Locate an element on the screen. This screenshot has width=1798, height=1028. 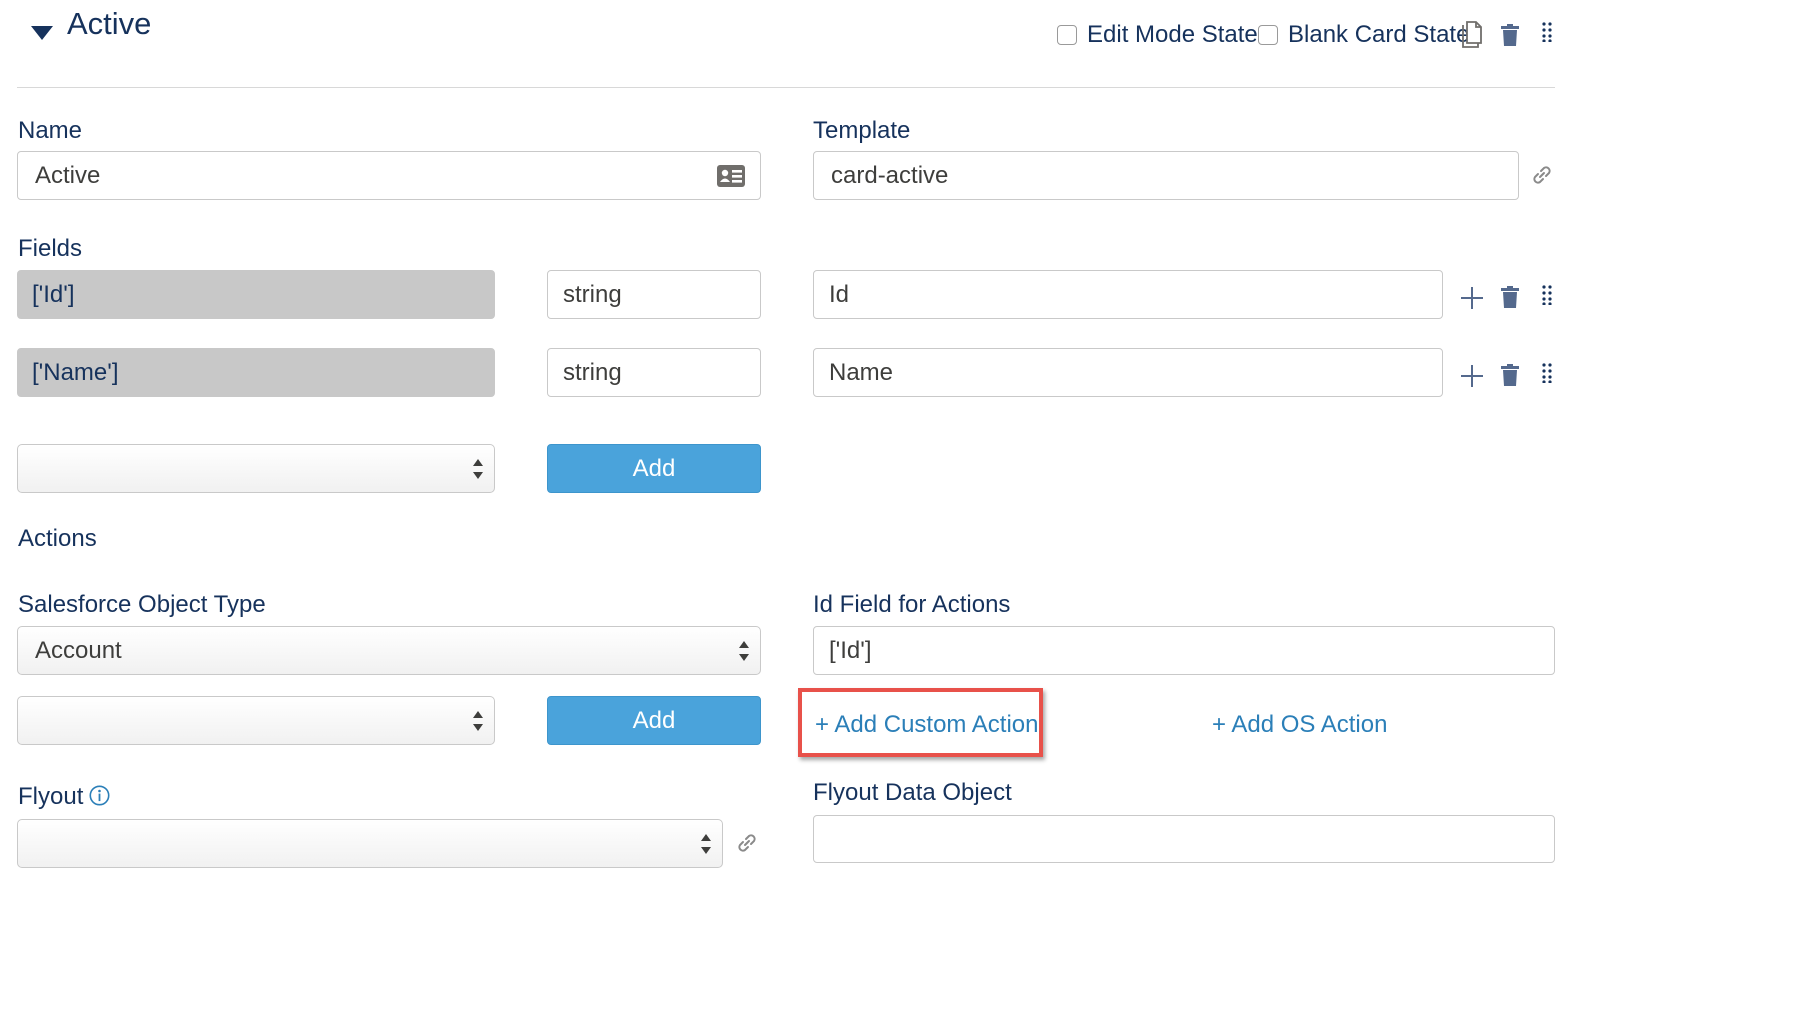
flyout-data-object-input is located at coordinates (1184, 839).